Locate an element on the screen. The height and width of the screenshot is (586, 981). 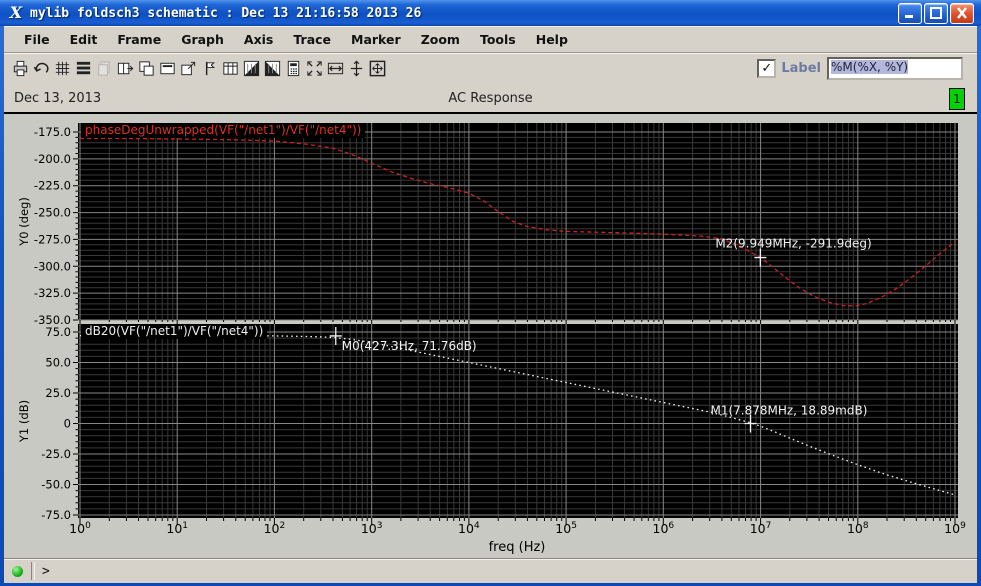
check-mark-icon: ✓ is located at coordinates (767, 68).